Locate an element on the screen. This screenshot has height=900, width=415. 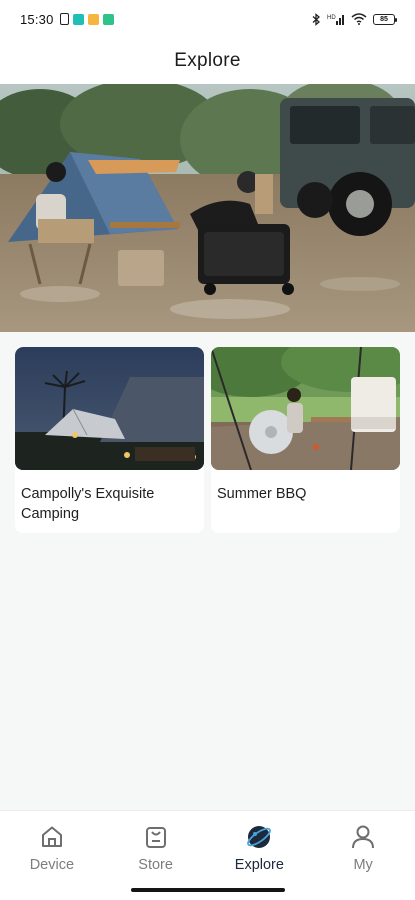
explore-card: Campolly's Exquisite Camping is located at coordinates (109, 440).